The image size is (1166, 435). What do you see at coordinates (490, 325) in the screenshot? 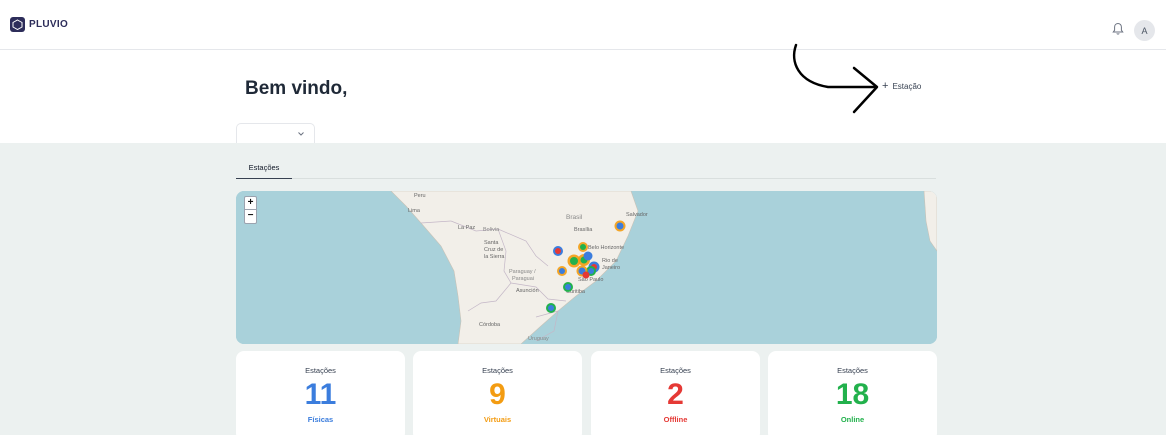
I see `map-label: Córdoba` at bounding box center [490, 325].